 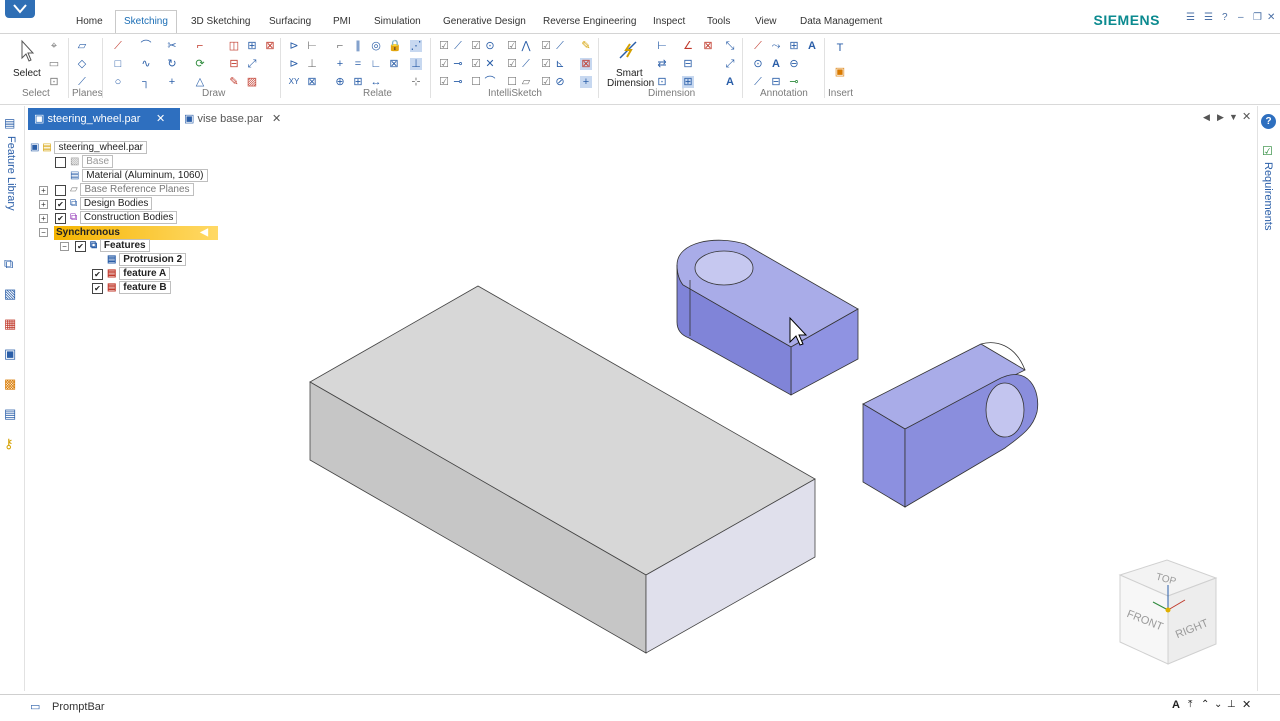 I want to click on select-filter-icon: ⌖, so click(x=54, y=46).